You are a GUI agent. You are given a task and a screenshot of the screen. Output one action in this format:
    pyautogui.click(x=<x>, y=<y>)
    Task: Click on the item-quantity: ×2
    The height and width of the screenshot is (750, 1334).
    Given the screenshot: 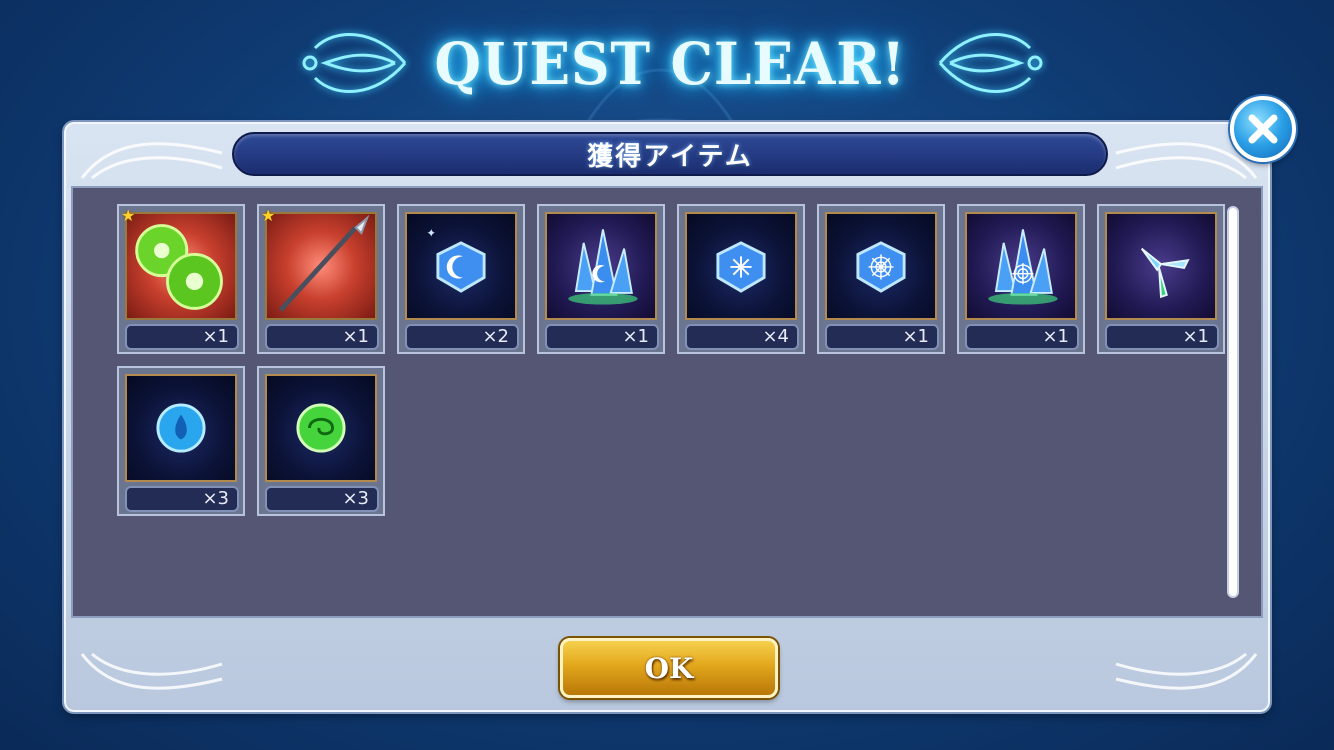 What is the action you would take?
    pyautogui.click(x=462, y=337)
    